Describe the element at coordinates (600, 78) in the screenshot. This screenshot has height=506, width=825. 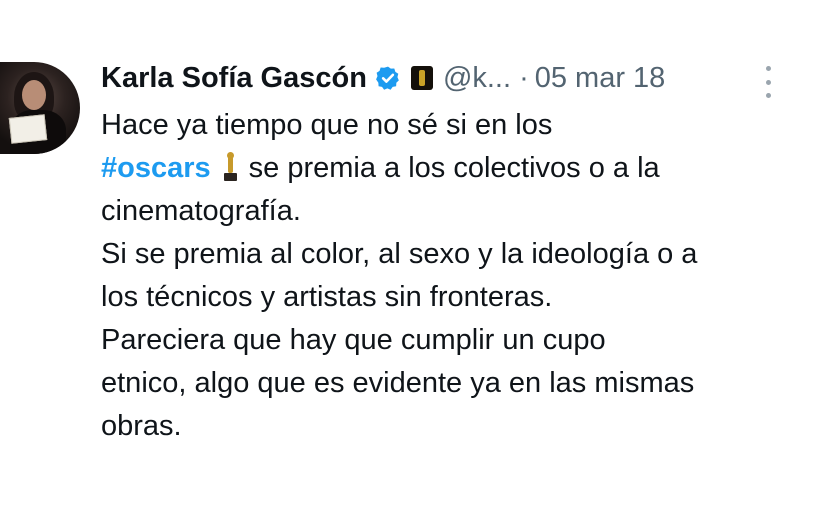
I see `tweet-date: 05 mar 18` at that location.